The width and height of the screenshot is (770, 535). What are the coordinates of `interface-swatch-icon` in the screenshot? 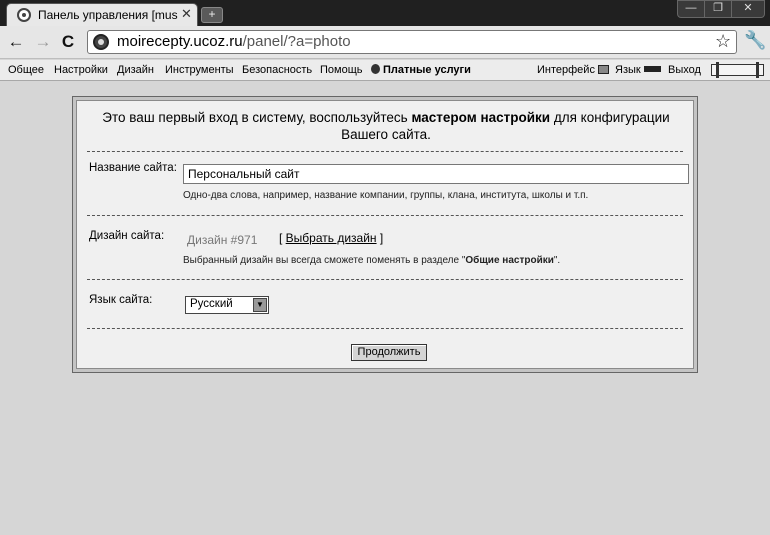 It's located at (603, 69).